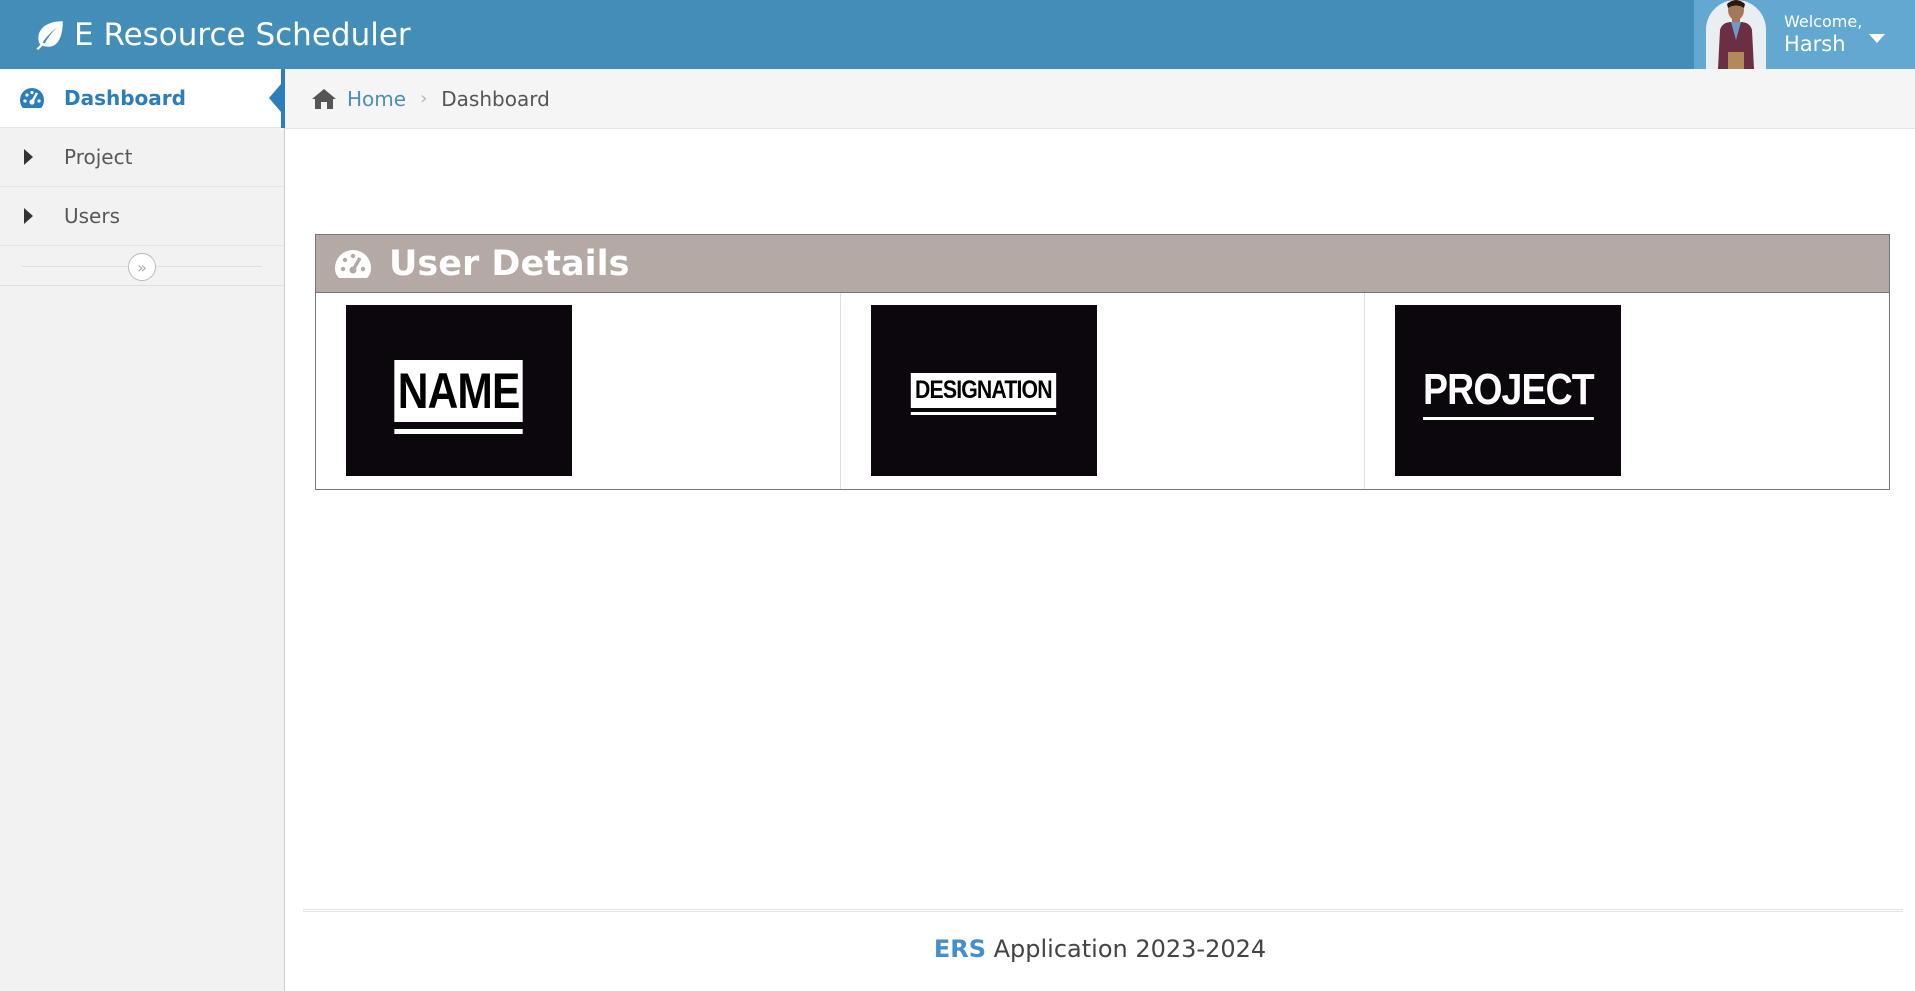  What do you see at coordinates (142, 157) in the screenshot?
I see `sidebar-item-project: Project` at bounding box center [142, 157].